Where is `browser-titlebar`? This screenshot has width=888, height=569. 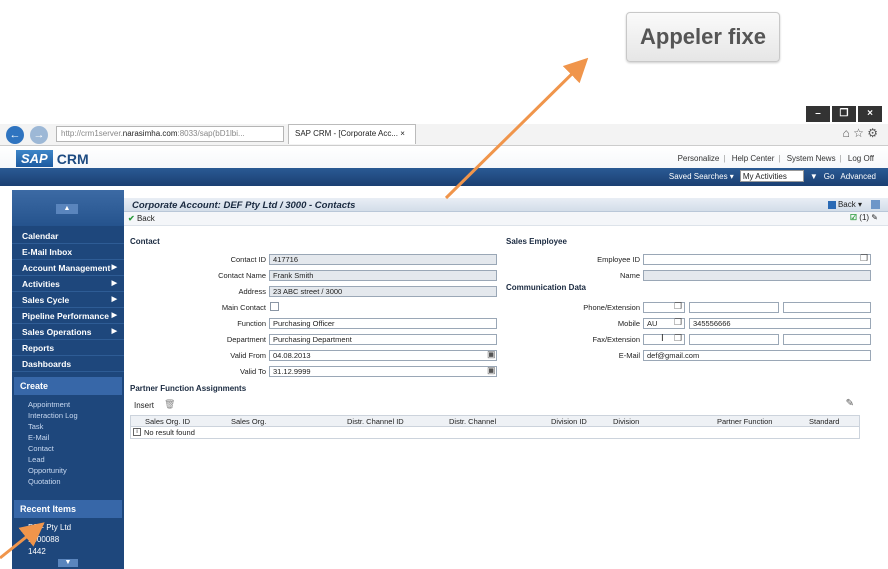 browser-titlebar is located at coordinates (444, 115).